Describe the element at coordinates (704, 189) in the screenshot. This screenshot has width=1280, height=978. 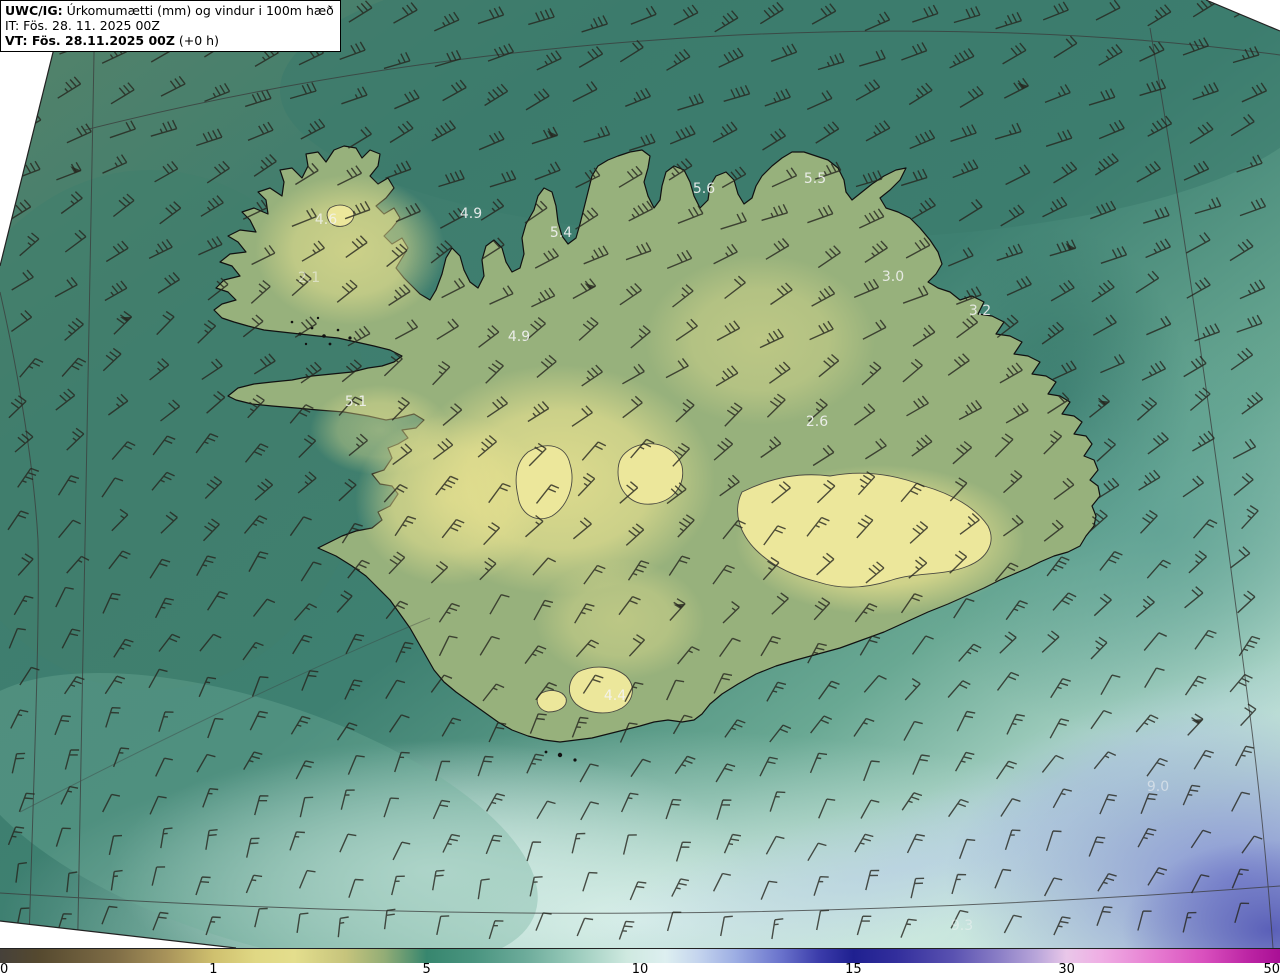
I see `station-value: 5.6` at that location.